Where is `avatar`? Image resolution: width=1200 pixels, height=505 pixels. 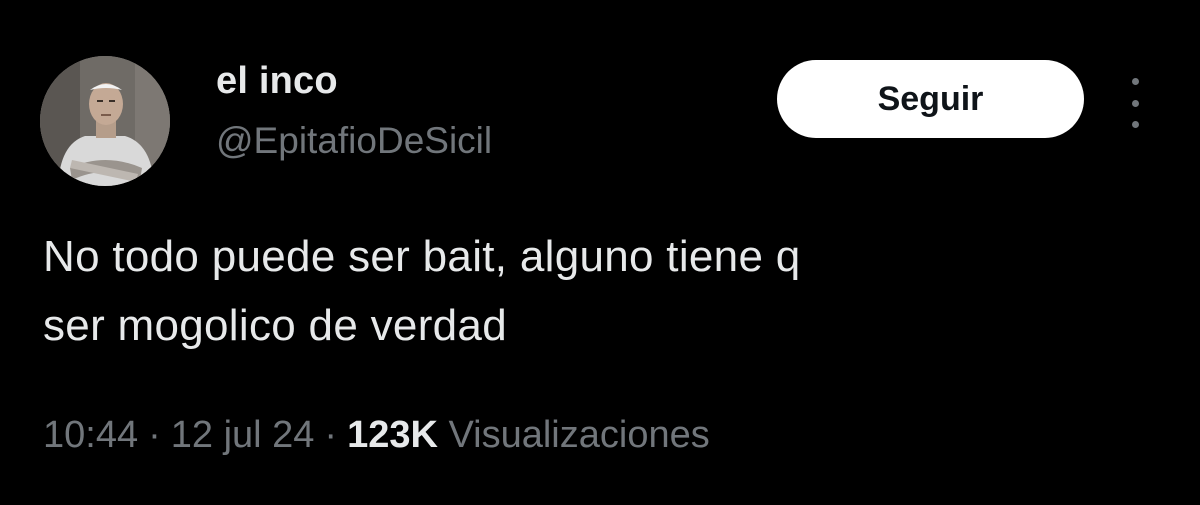 avatar is located at coordinates (105, 121).